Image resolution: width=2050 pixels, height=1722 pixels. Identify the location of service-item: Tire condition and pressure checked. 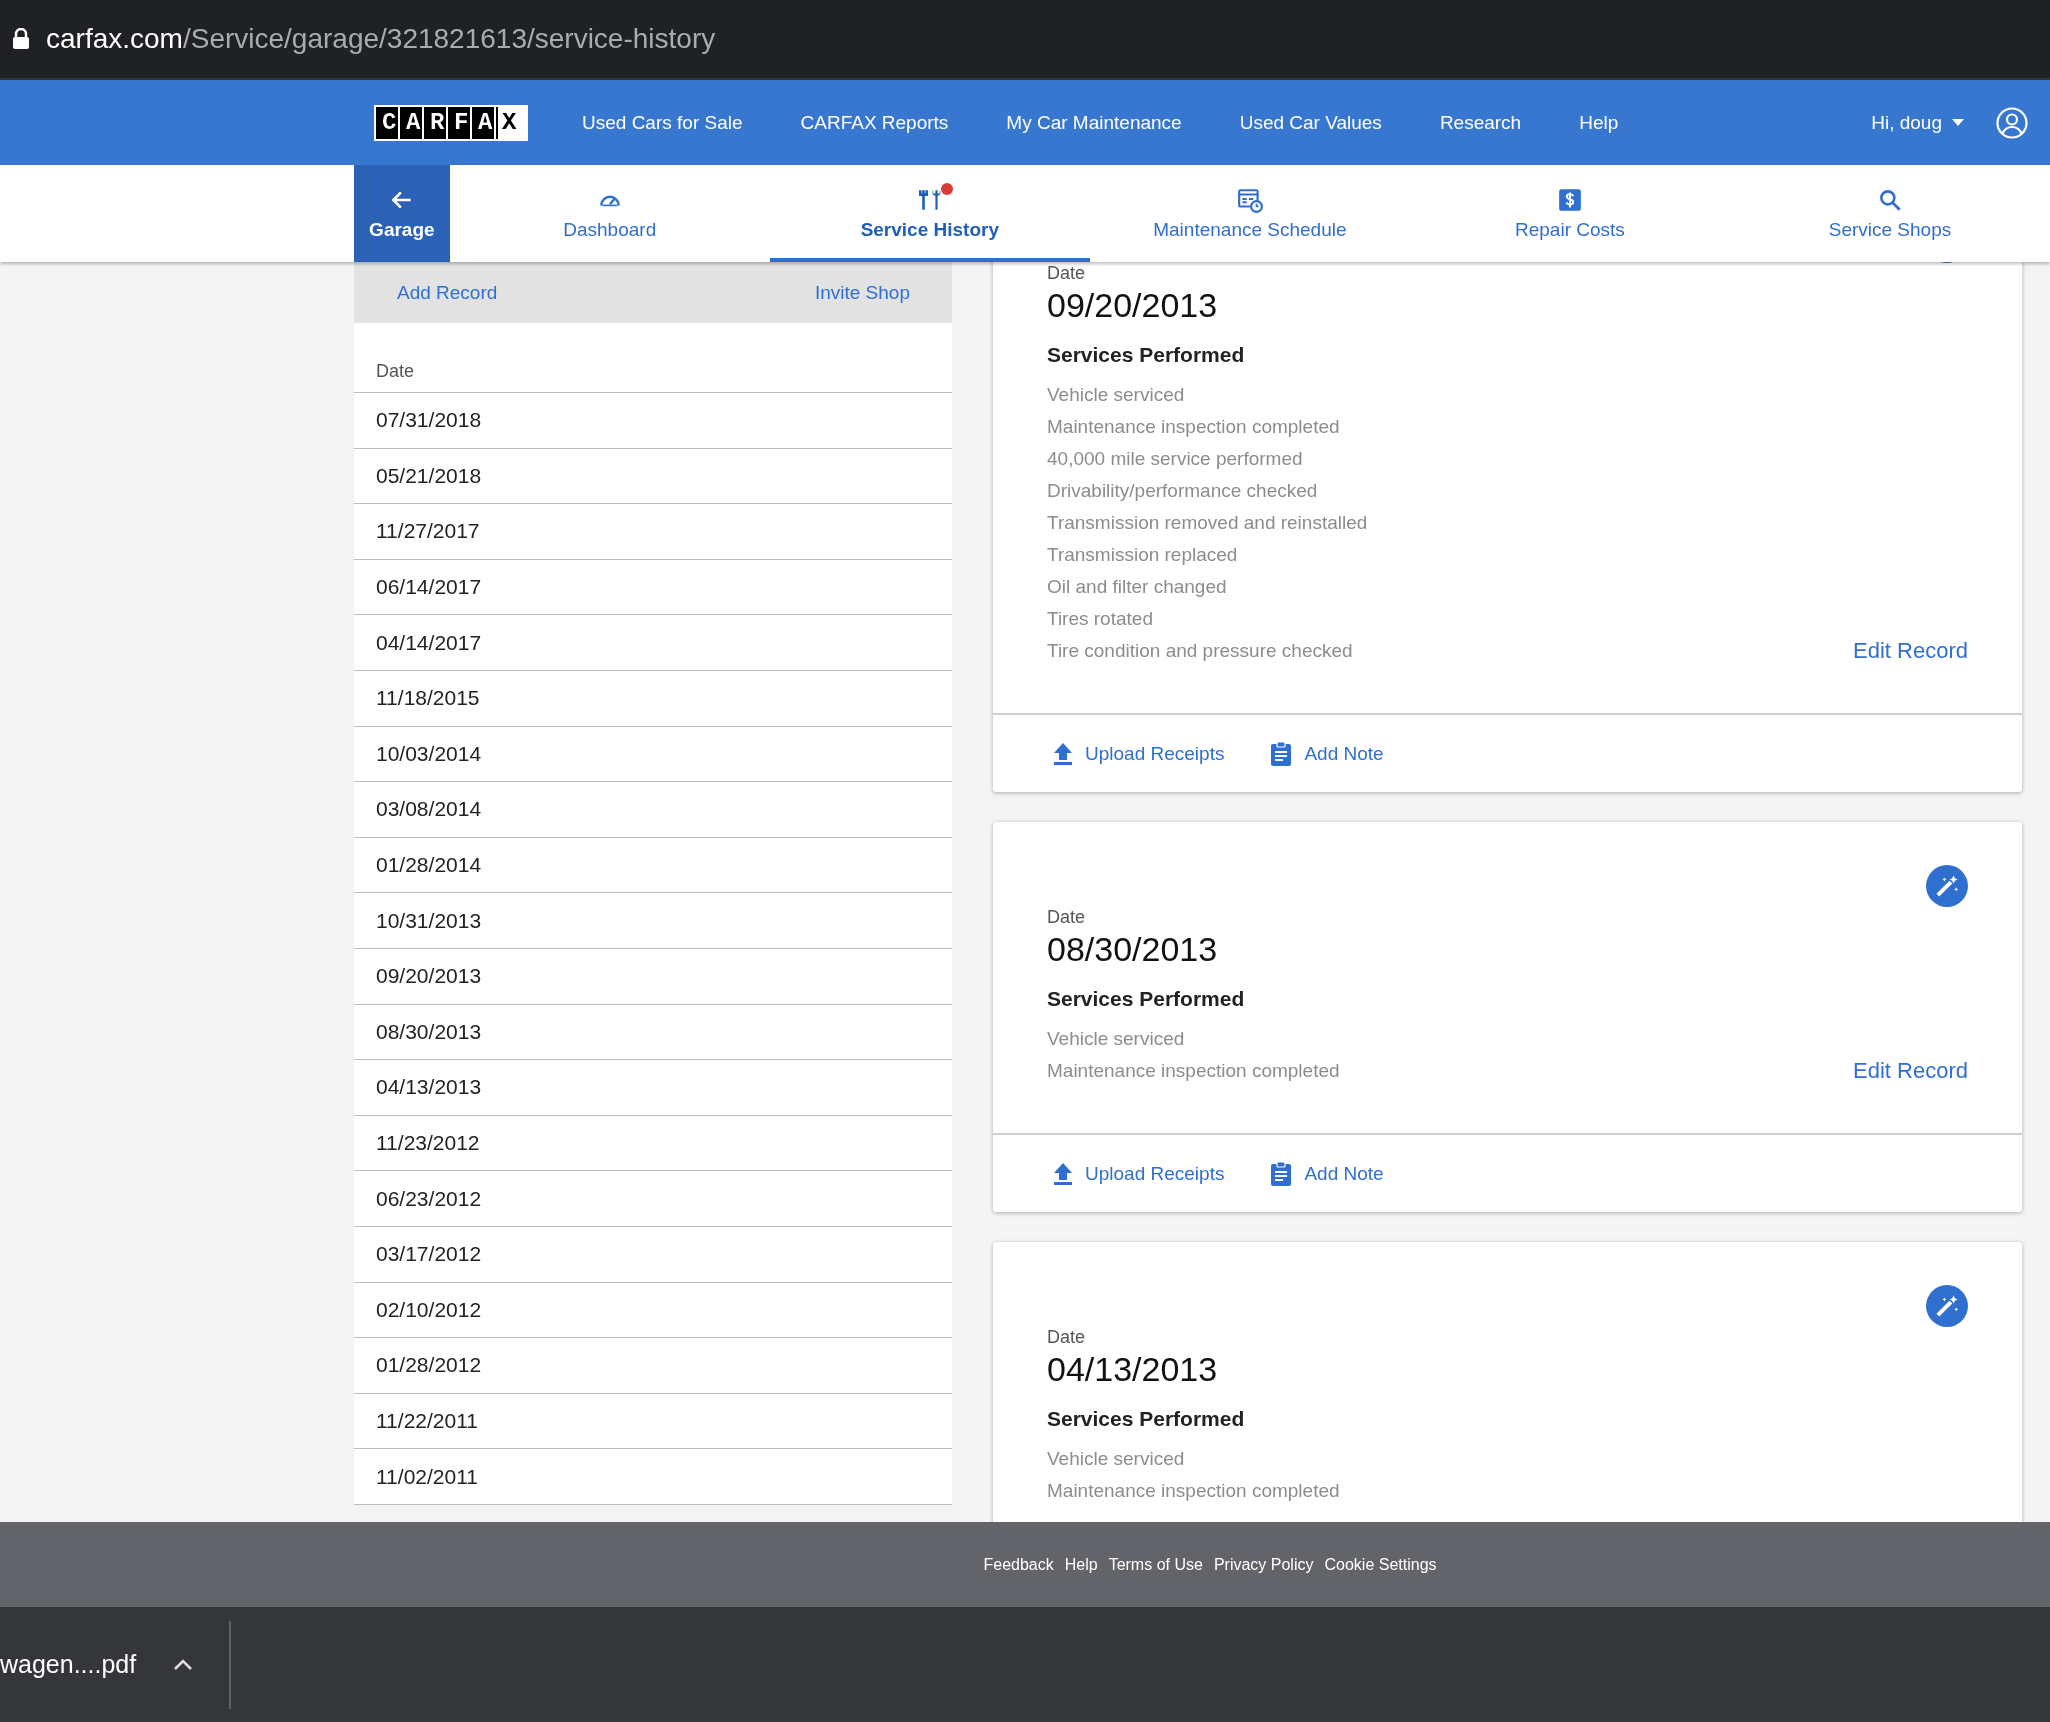
(1200, 651).